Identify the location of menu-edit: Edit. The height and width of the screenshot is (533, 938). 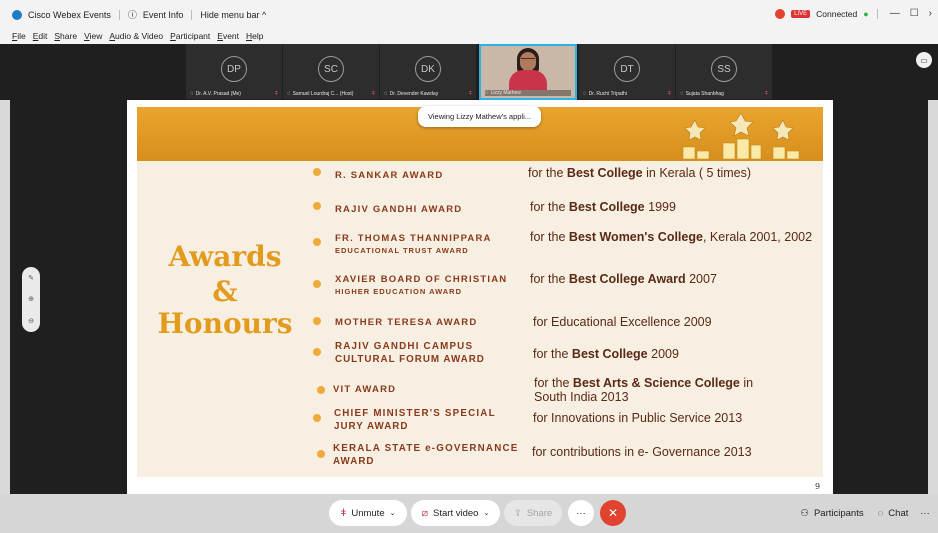
(40, 36).